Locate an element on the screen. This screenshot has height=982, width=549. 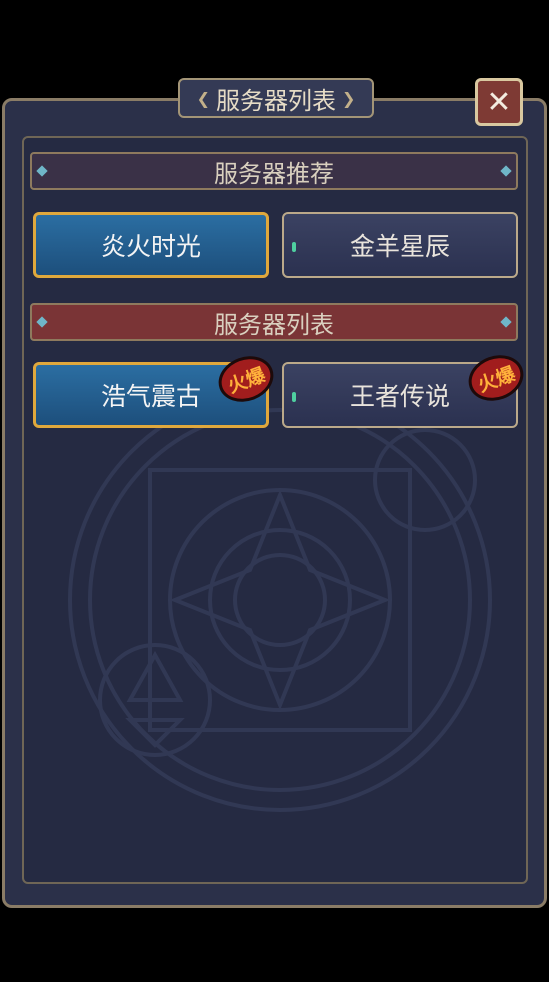
server-button-list-1: 浩气震古 火爆 is located at coordinates (156, 388).